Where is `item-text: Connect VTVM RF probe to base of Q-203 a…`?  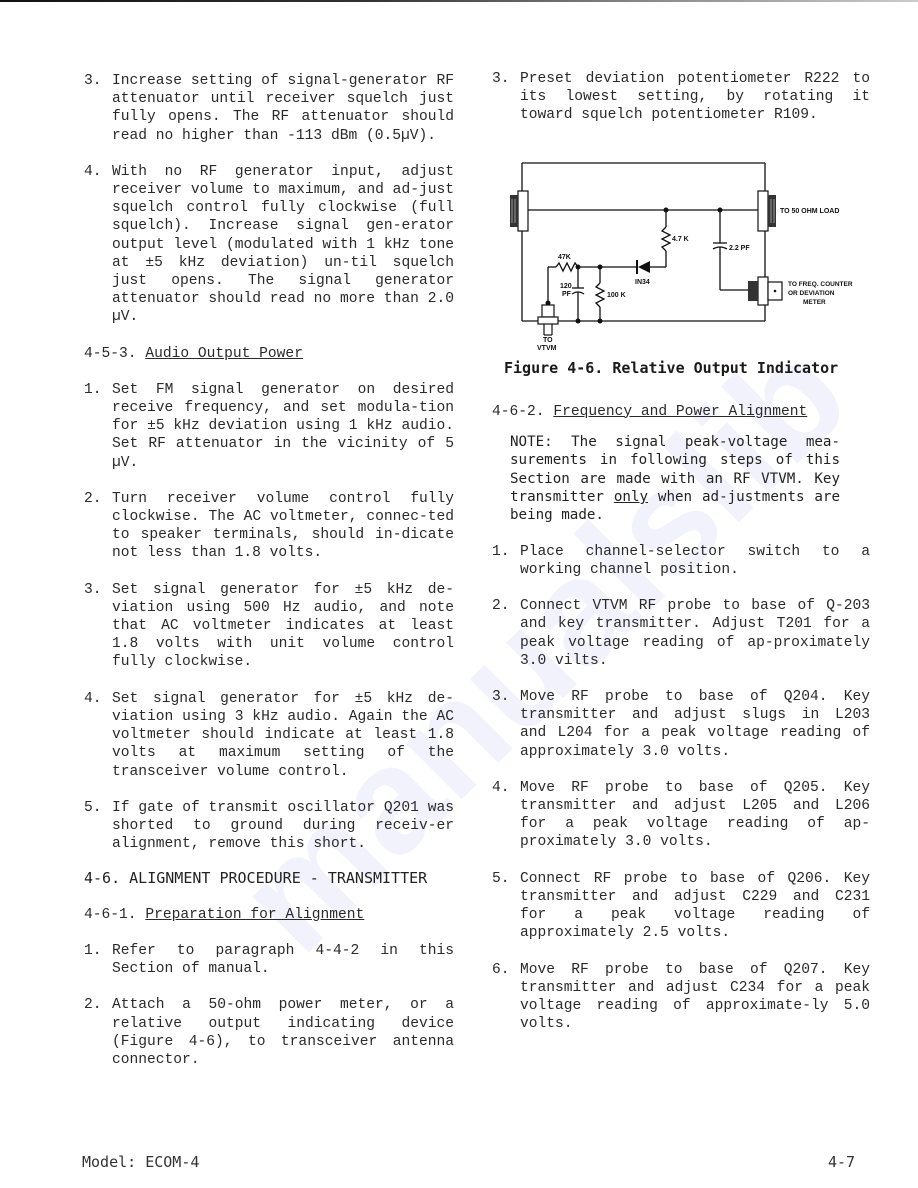 item-text: Connect VTVM RF probe to base of Q-203 a… is located at coordinates (695, 633).